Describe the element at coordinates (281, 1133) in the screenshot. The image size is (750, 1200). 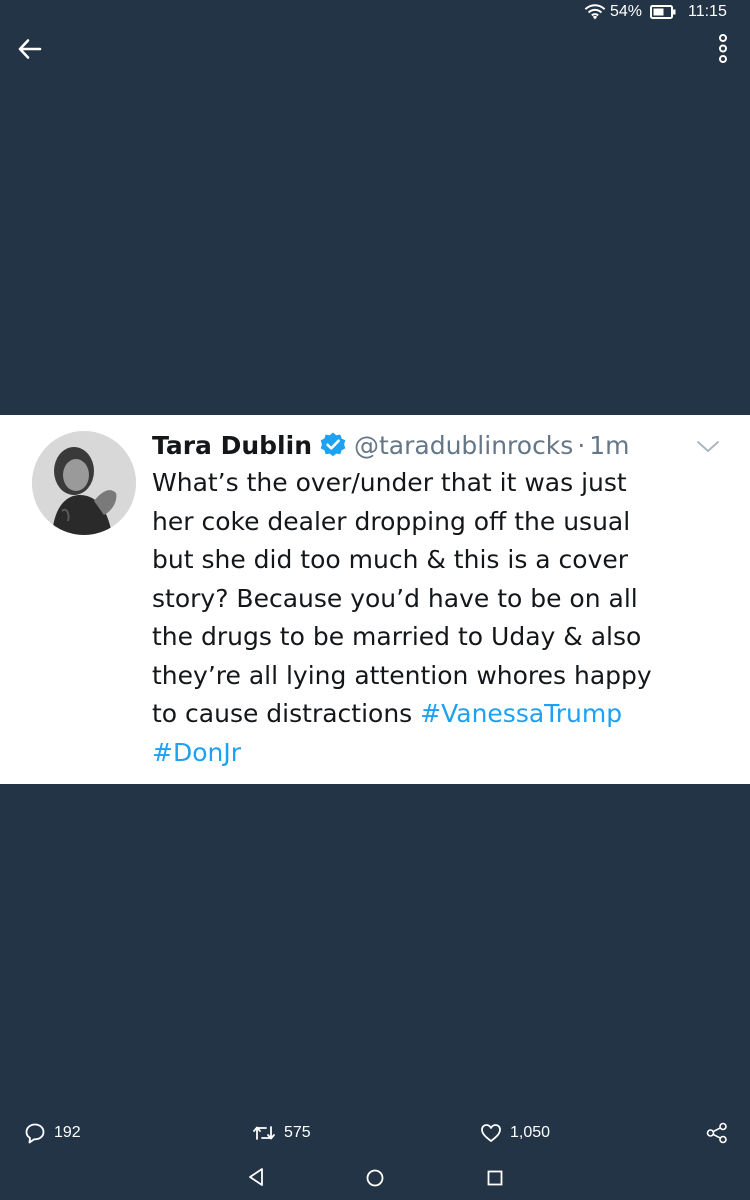
I see `retweet-button: 575` at that location.